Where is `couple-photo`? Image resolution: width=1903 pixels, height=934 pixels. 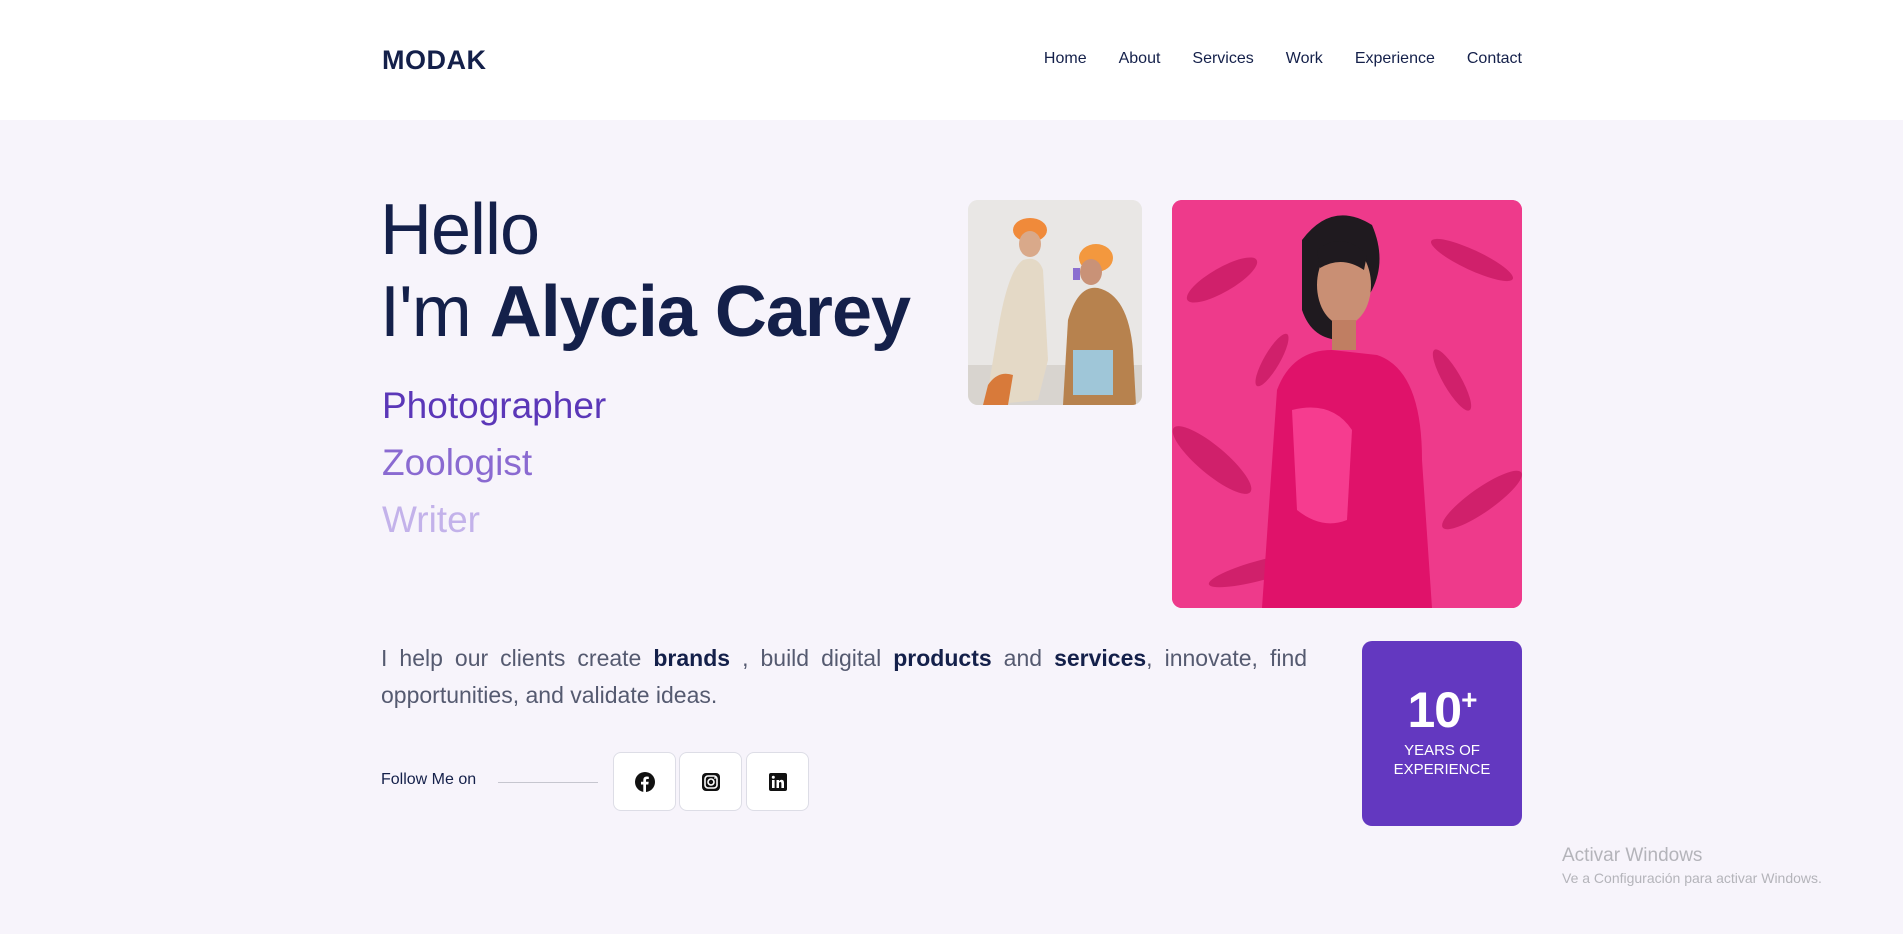 couple-photo is located at coordinates (1055, 302).